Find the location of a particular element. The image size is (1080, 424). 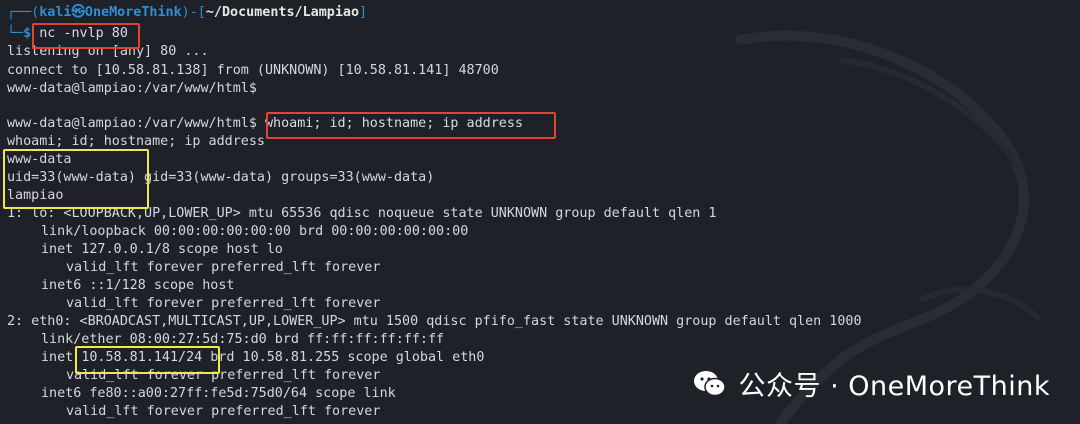

inet-broadcast: brd 10.58.81.255 scope global eth0 is located at coordinates (343, 357).